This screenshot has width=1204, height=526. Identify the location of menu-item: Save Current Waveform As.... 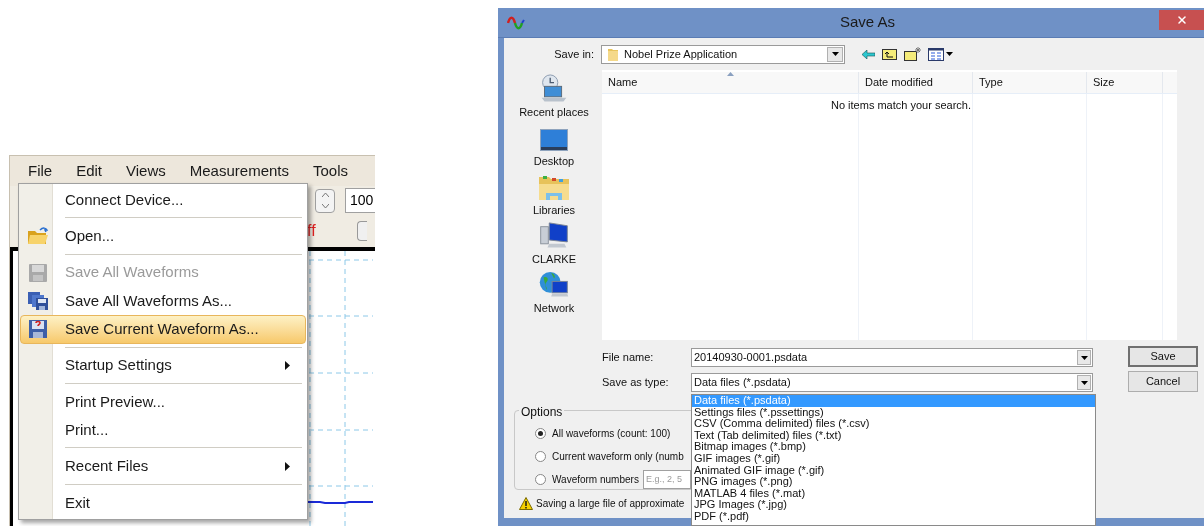
(163, 329).